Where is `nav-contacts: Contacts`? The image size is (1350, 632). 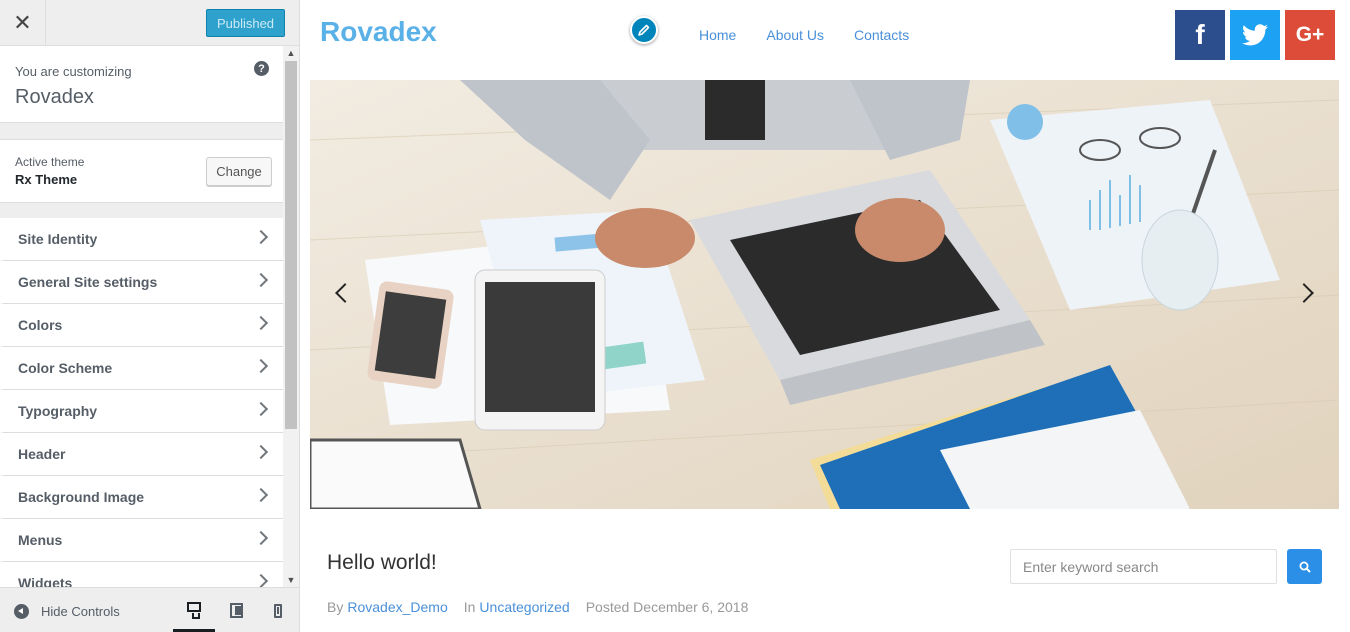
nav-contacts: Contacts is located at coordinates (881, 35).